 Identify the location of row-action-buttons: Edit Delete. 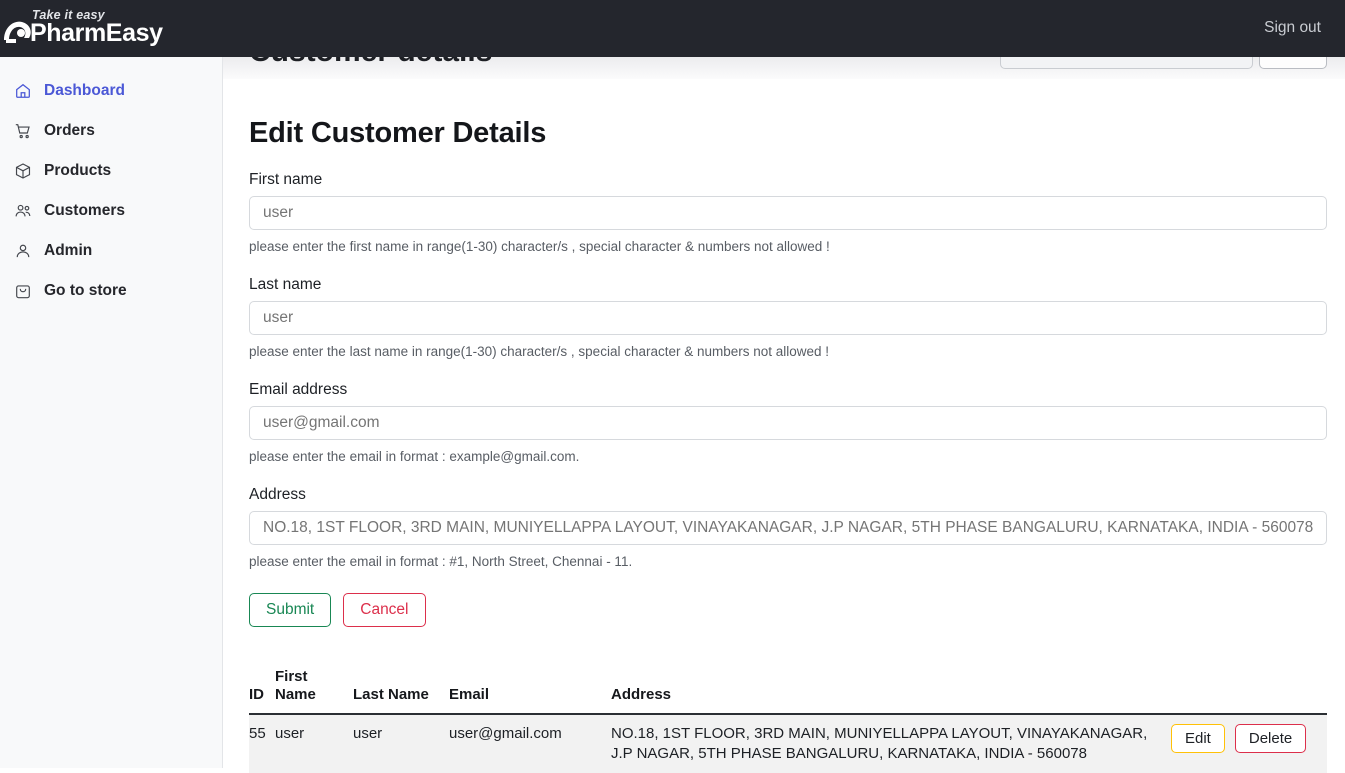
(1245, 738).